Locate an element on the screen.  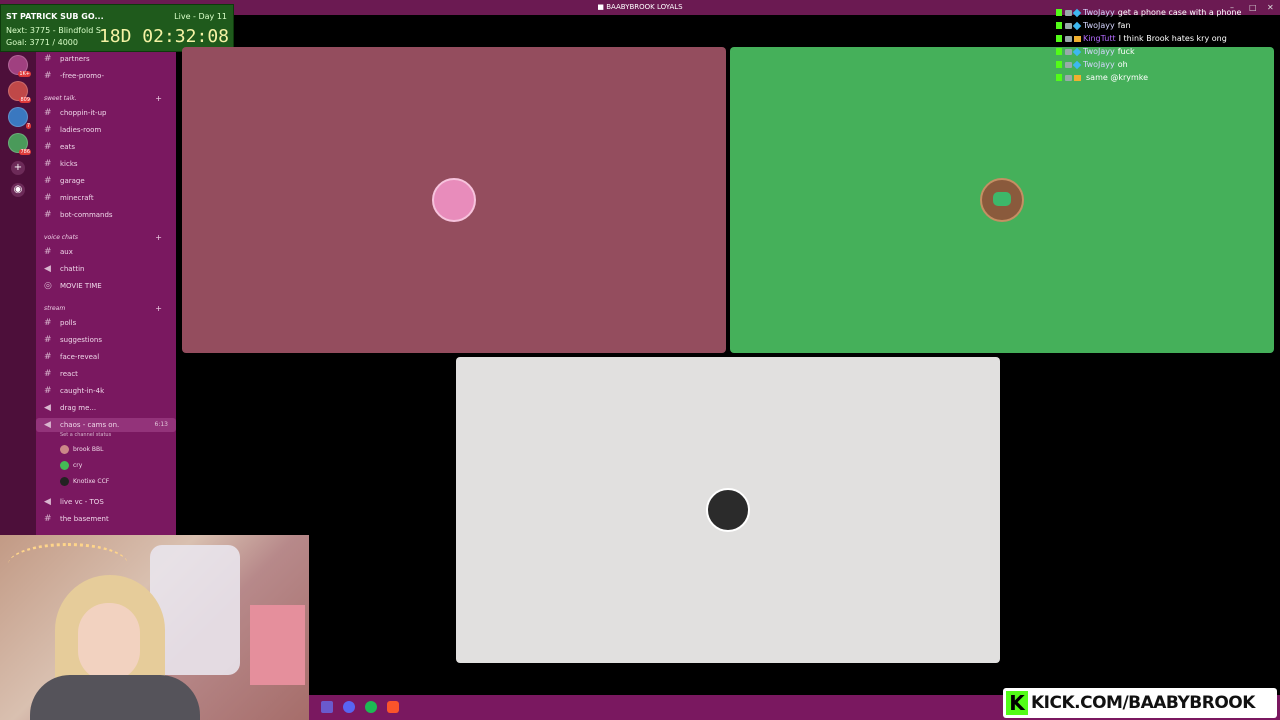
channel-garage: # garage is located at coordinates (106, 181).